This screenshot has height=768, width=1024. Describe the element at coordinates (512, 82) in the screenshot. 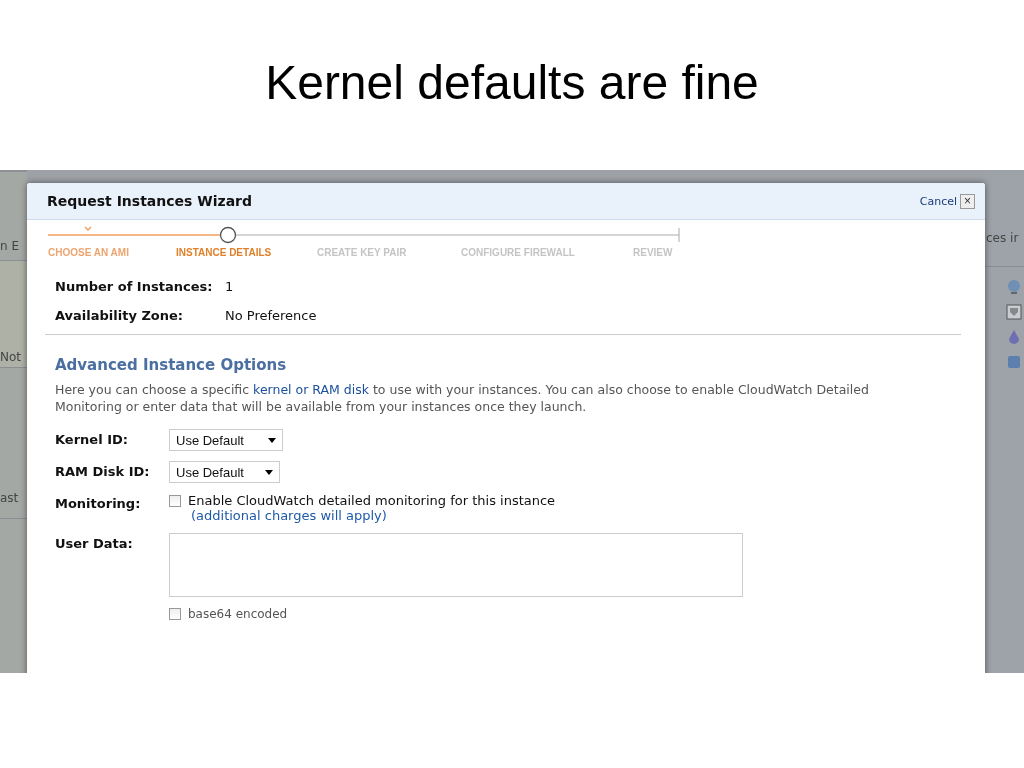

I see `slide-title: Kernel defaults are fine` at that location.